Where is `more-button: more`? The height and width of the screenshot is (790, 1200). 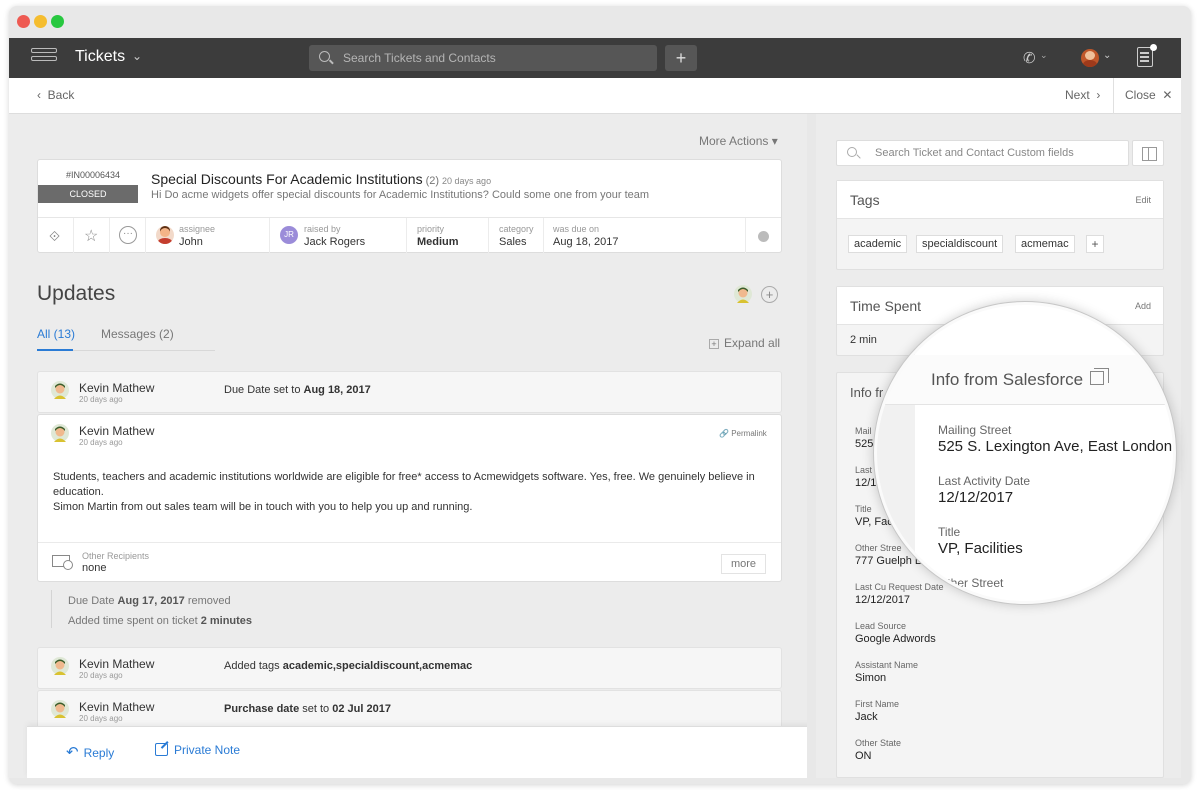
more-button: more is located at coordinates (743, 564).